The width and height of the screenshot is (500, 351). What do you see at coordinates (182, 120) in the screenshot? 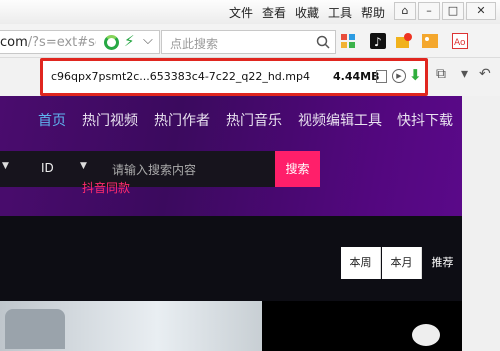
I see `nav-hot-authors: 热门作者` at bounding box center [182, 120].